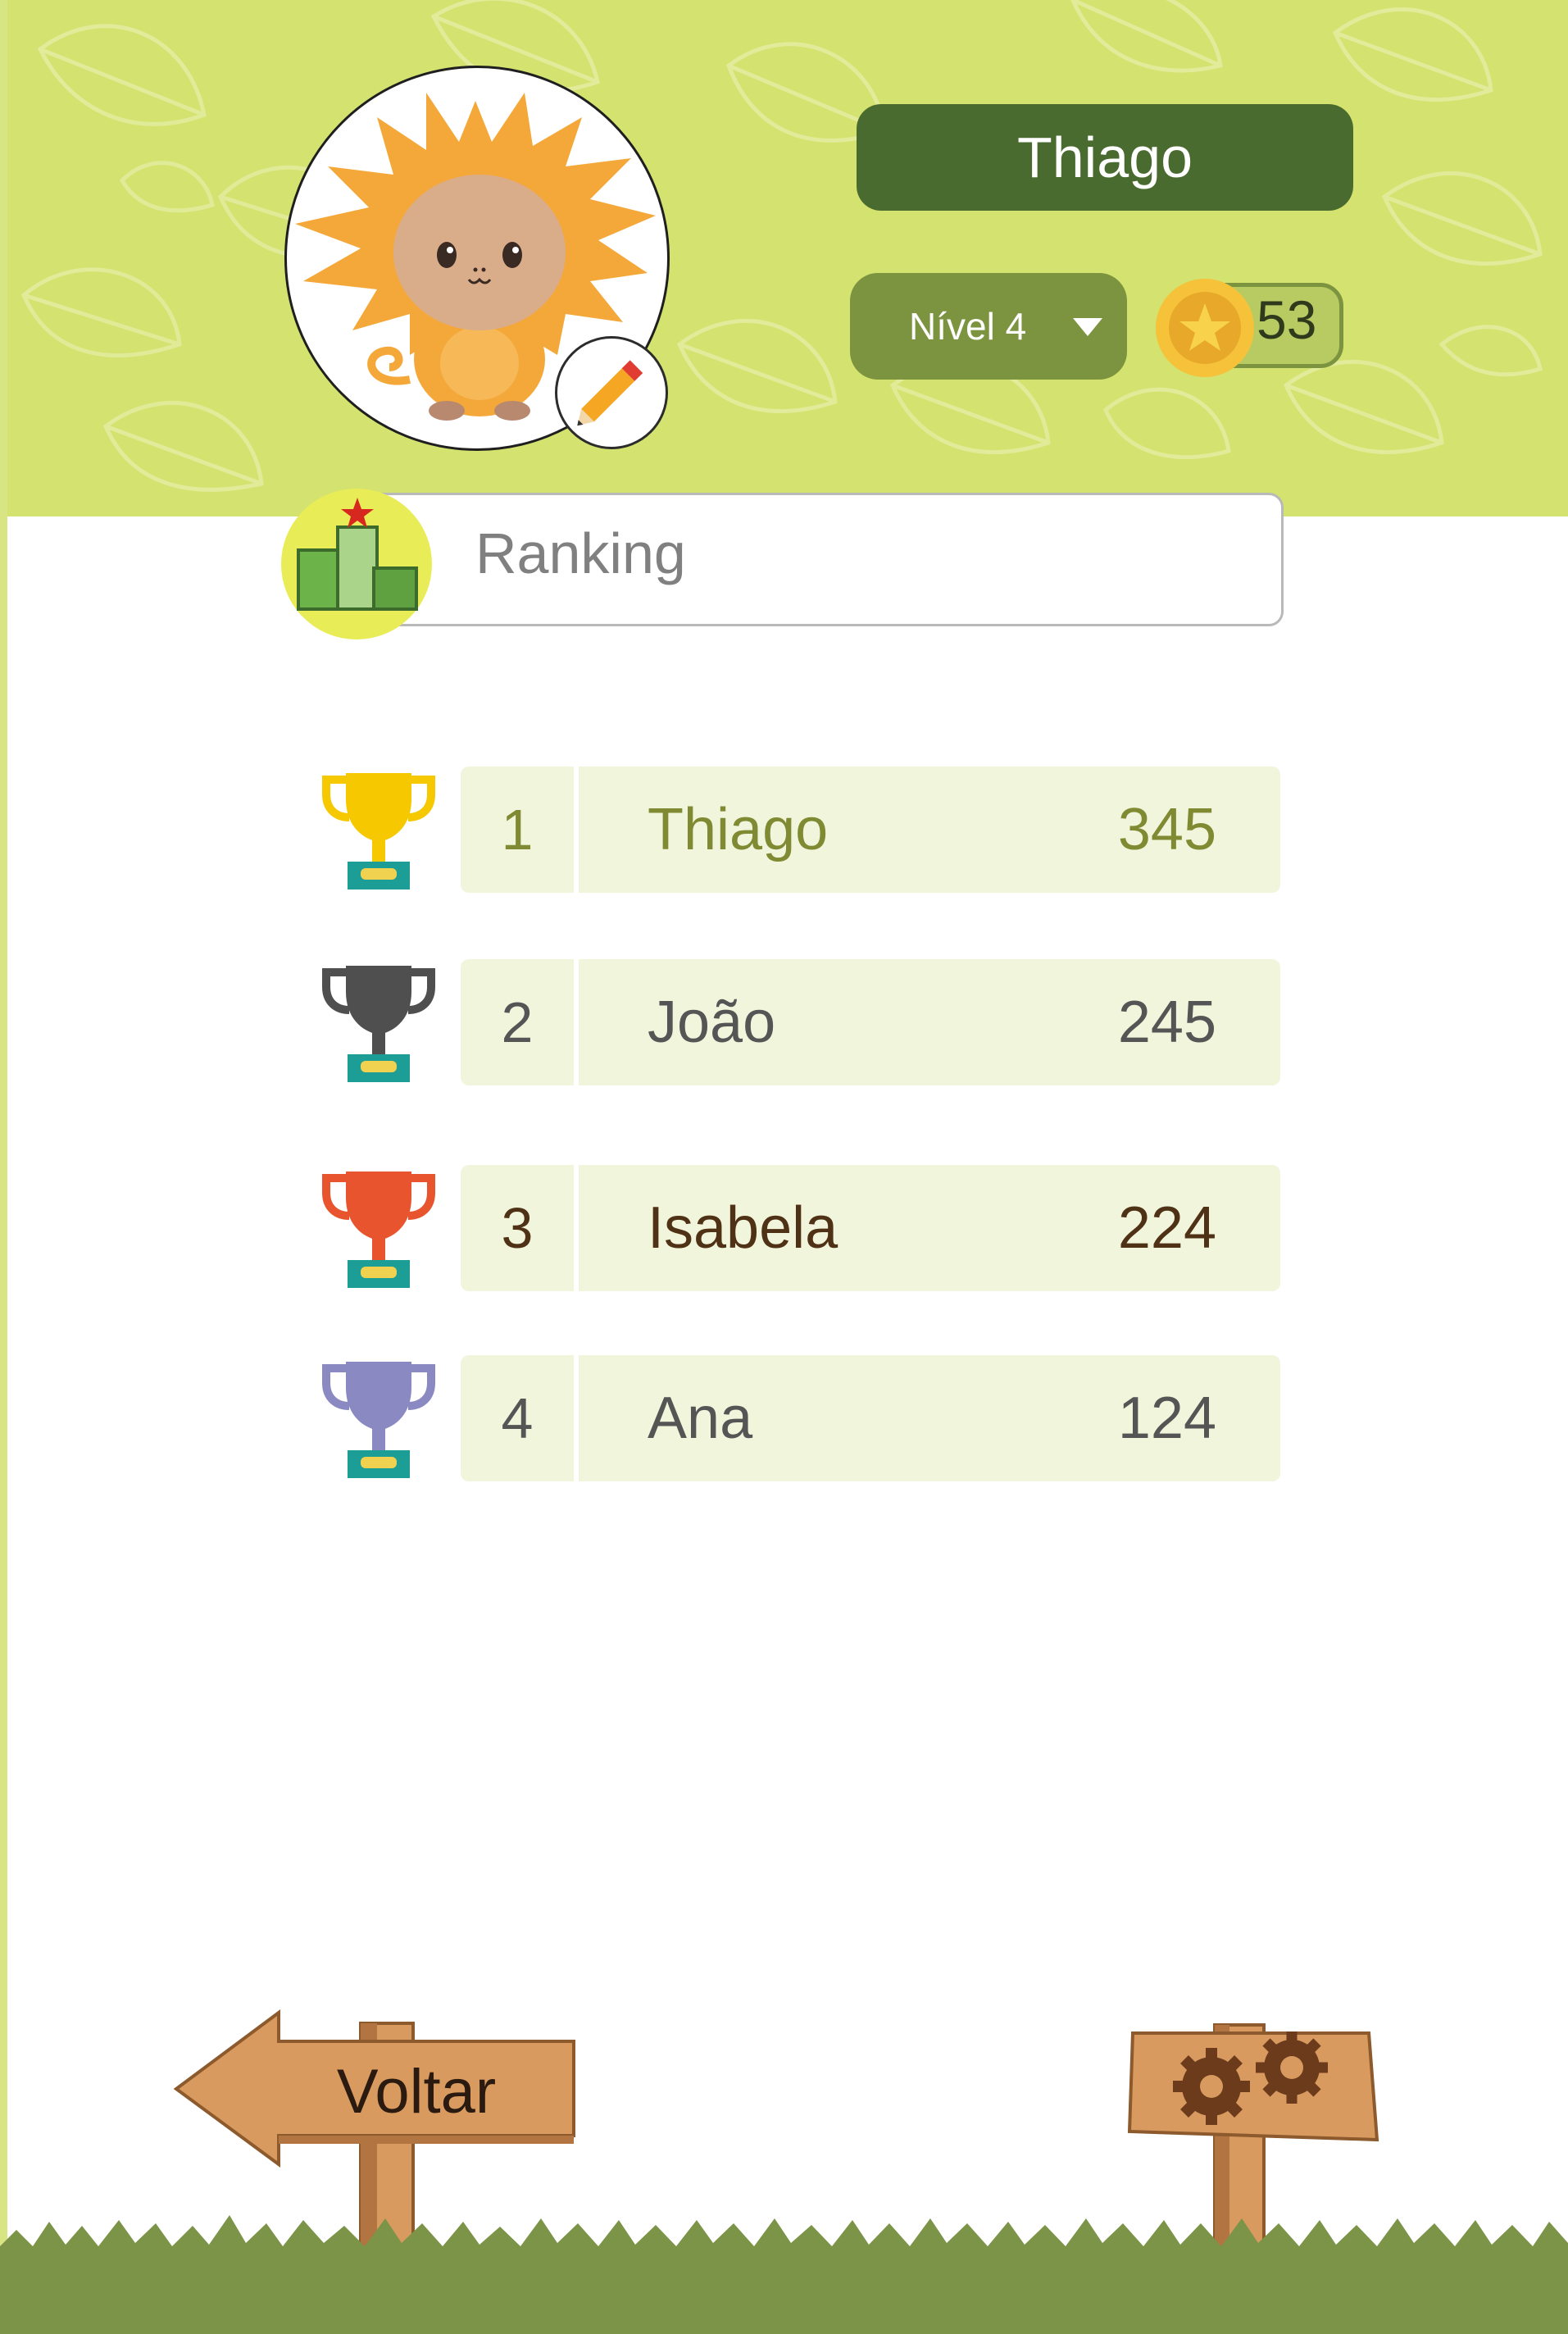  Describe the element at coordinates (517, 830) in the screenshot. I see `rank-position: 1` at that location.